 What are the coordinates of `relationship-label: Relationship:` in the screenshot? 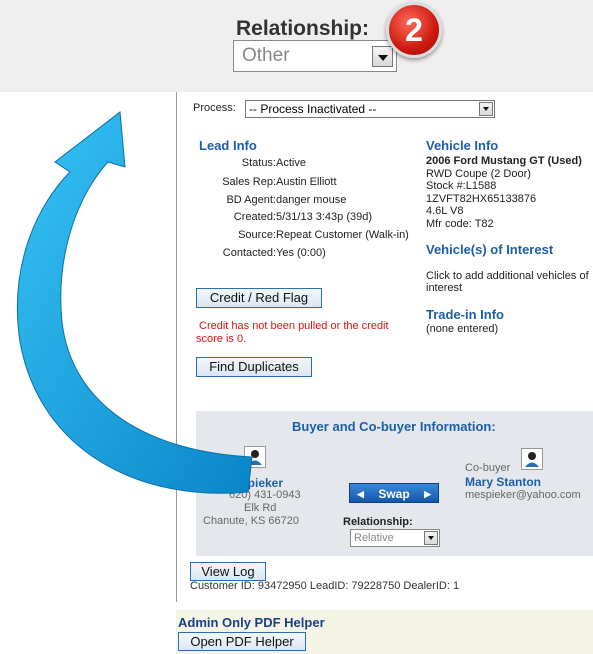 It's located at (378, 522).